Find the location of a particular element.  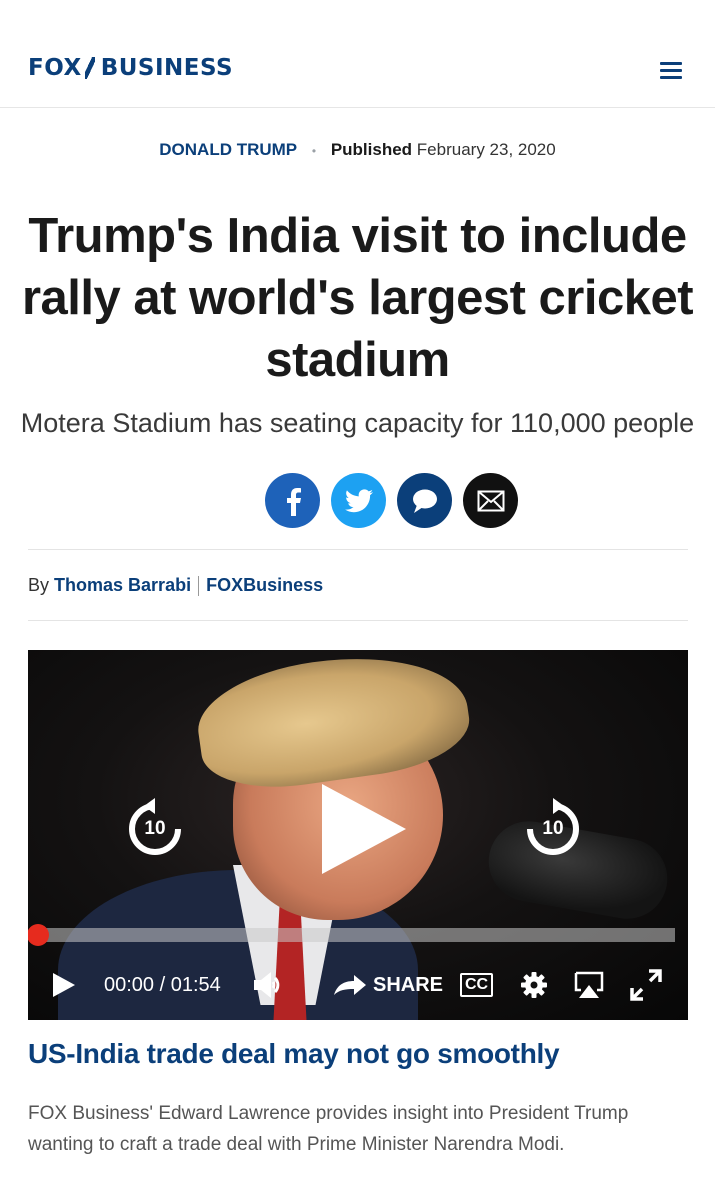

cc-icon: CC is located at coordinates (477, 985).